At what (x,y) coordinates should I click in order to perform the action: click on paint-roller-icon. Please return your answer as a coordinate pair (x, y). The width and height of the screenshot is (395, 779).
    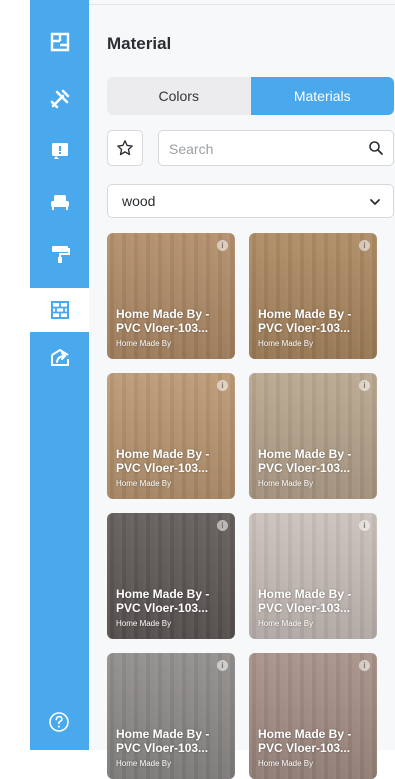
    Looking at the image, I should click on (60, 254).